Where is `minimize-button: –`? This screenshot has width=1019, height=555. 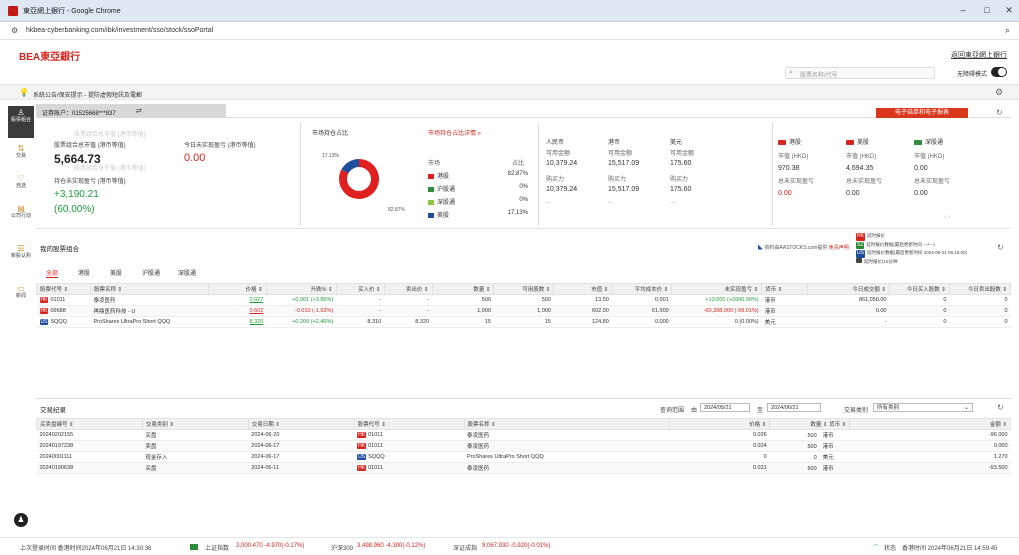
minimize-button: – is located at coordinates (963, 10).